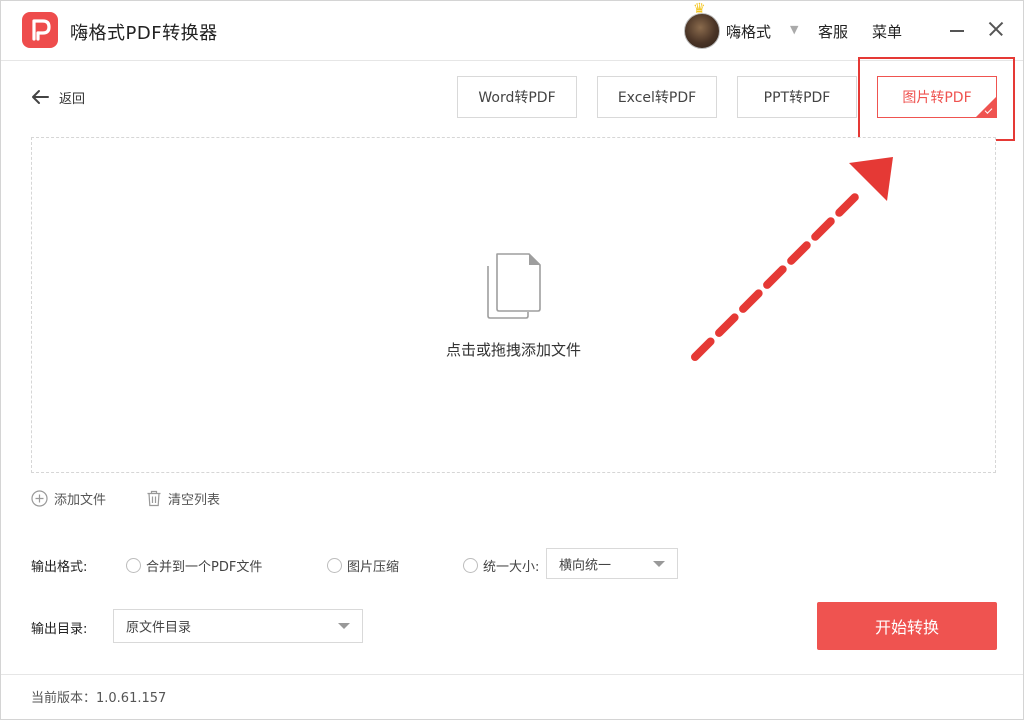 The height and width of the screenshot is (720, 1024). Describe the element at coordinates (144, 33) in the screenshot. I see `app-title: 嗨格式PDF转换器` at that location.